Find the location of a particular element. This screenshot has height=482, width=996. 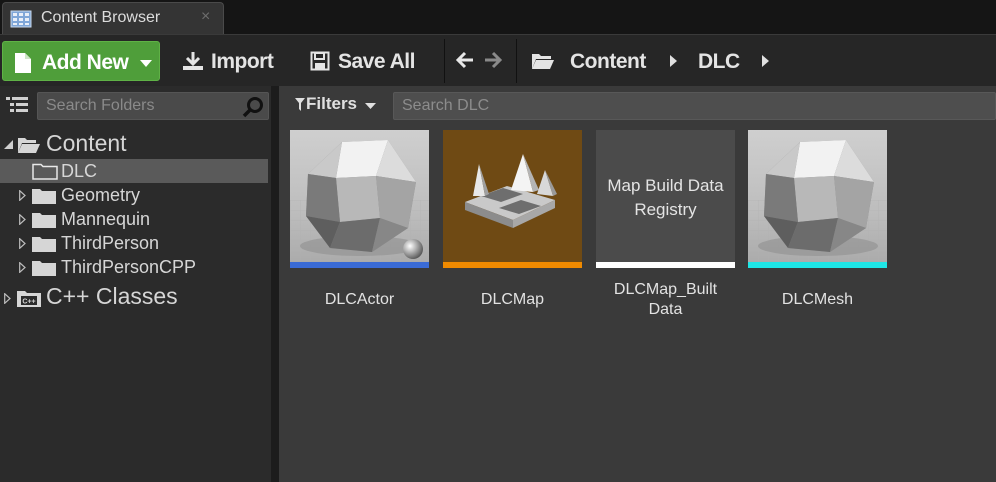

cpp-folder-icon: C++ is located at coordinates (29, 299).